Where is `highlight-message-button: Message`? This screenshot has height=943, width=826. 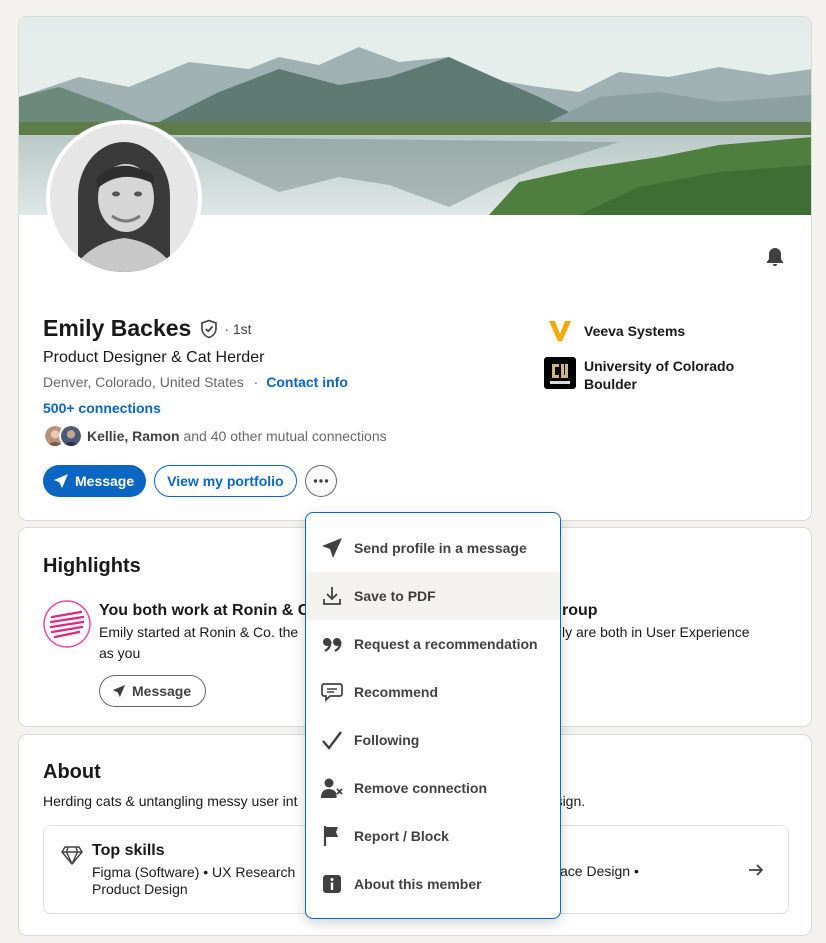
highlight-message-button: Message is located at coordinates (153, 691).